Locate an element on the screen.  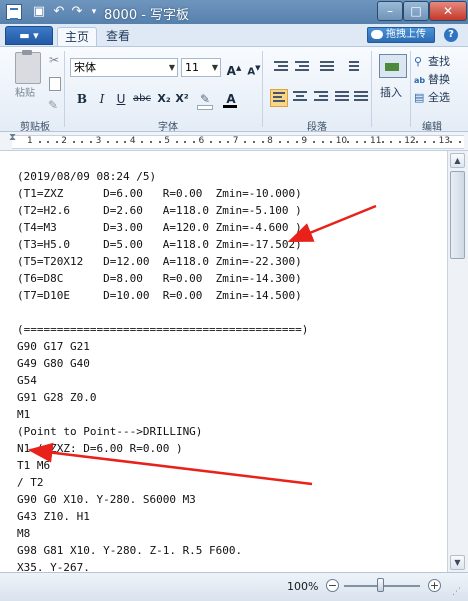
tab-home: 主页 is located at coordinates (77, 36).